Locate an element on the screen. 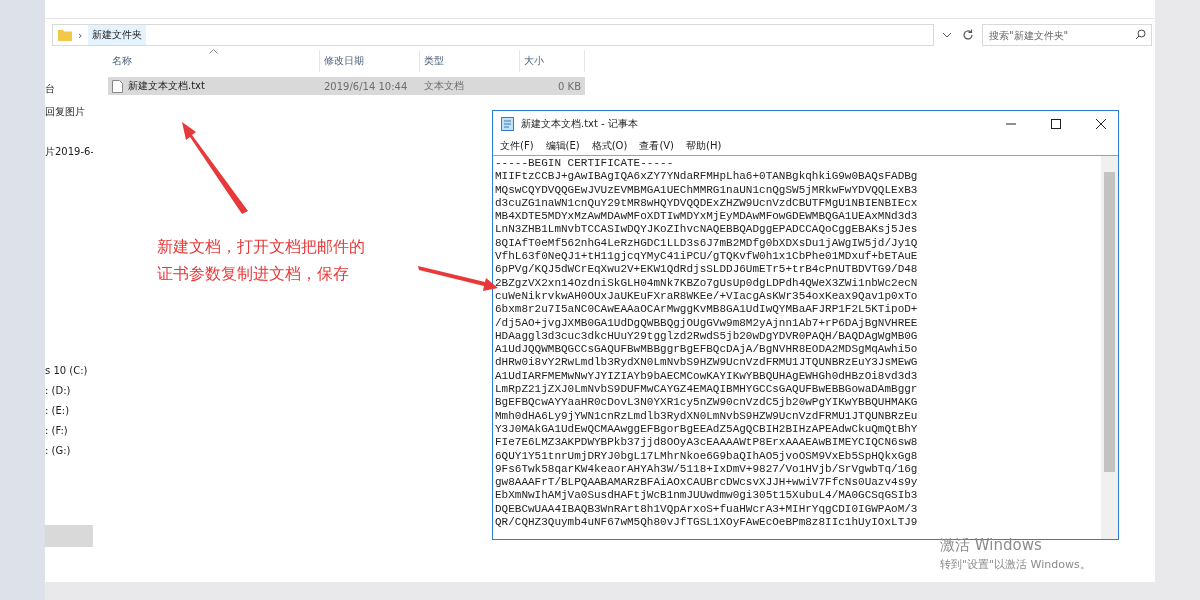  nav-item: 台 is located at coordinates (69, 89).